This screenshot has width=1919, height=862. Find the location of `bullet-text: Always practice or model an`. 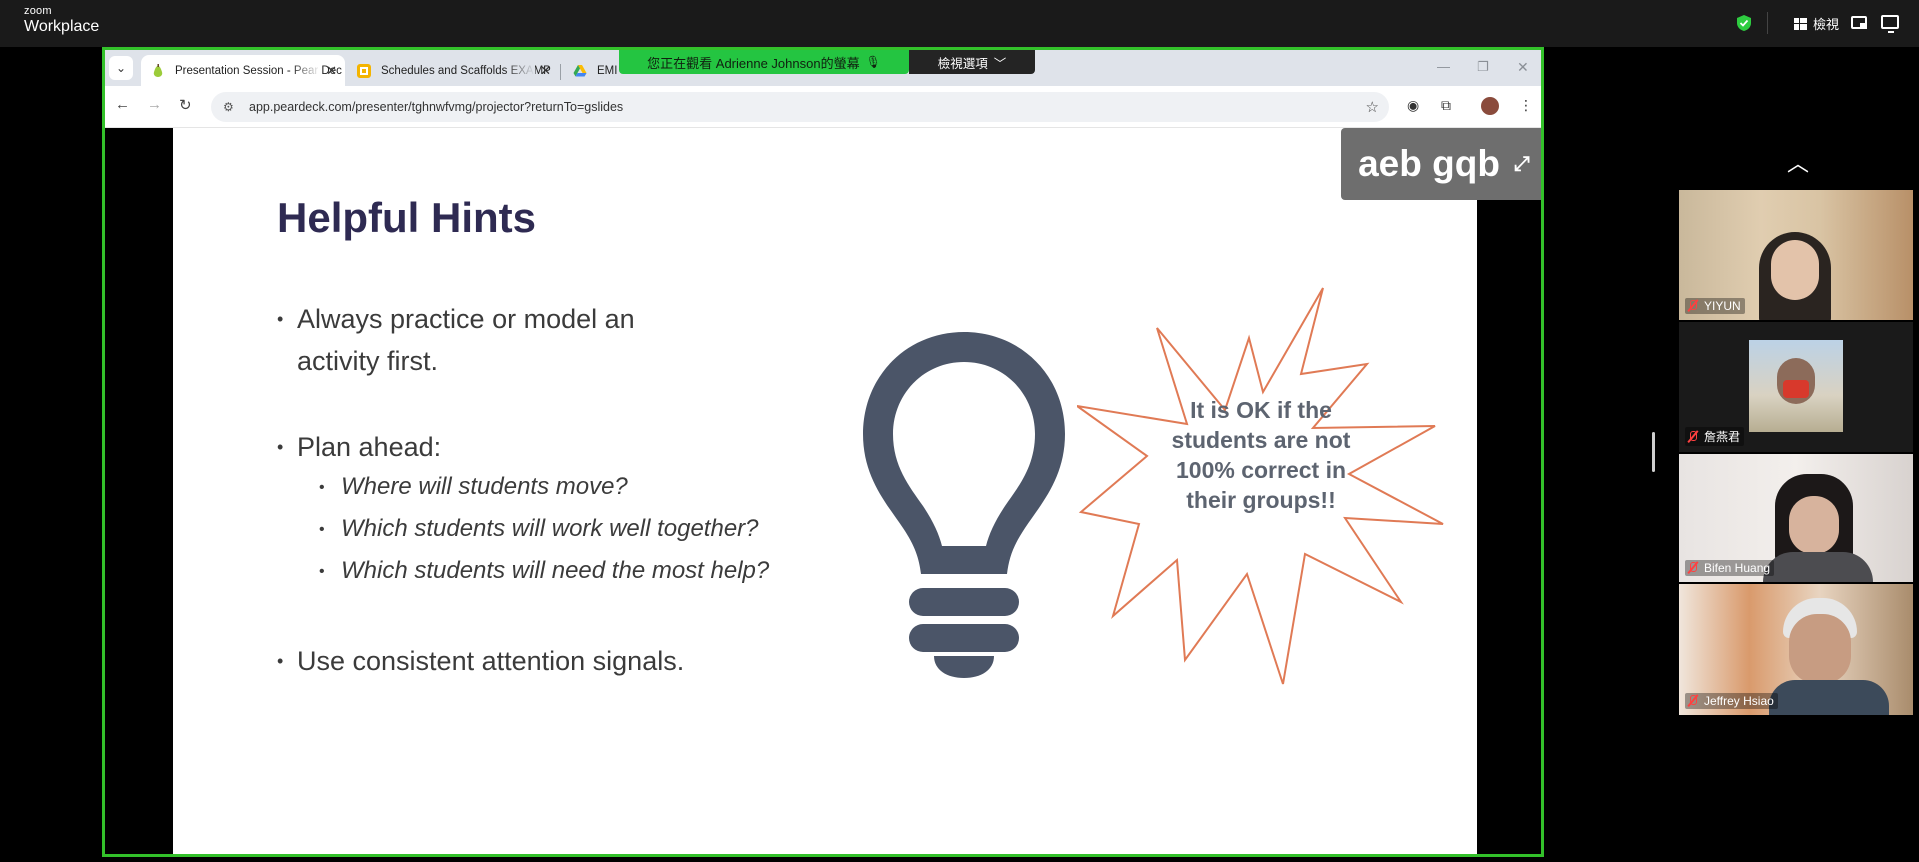

bullet-text: Always practice or model an is located at coordinates (466, 319).